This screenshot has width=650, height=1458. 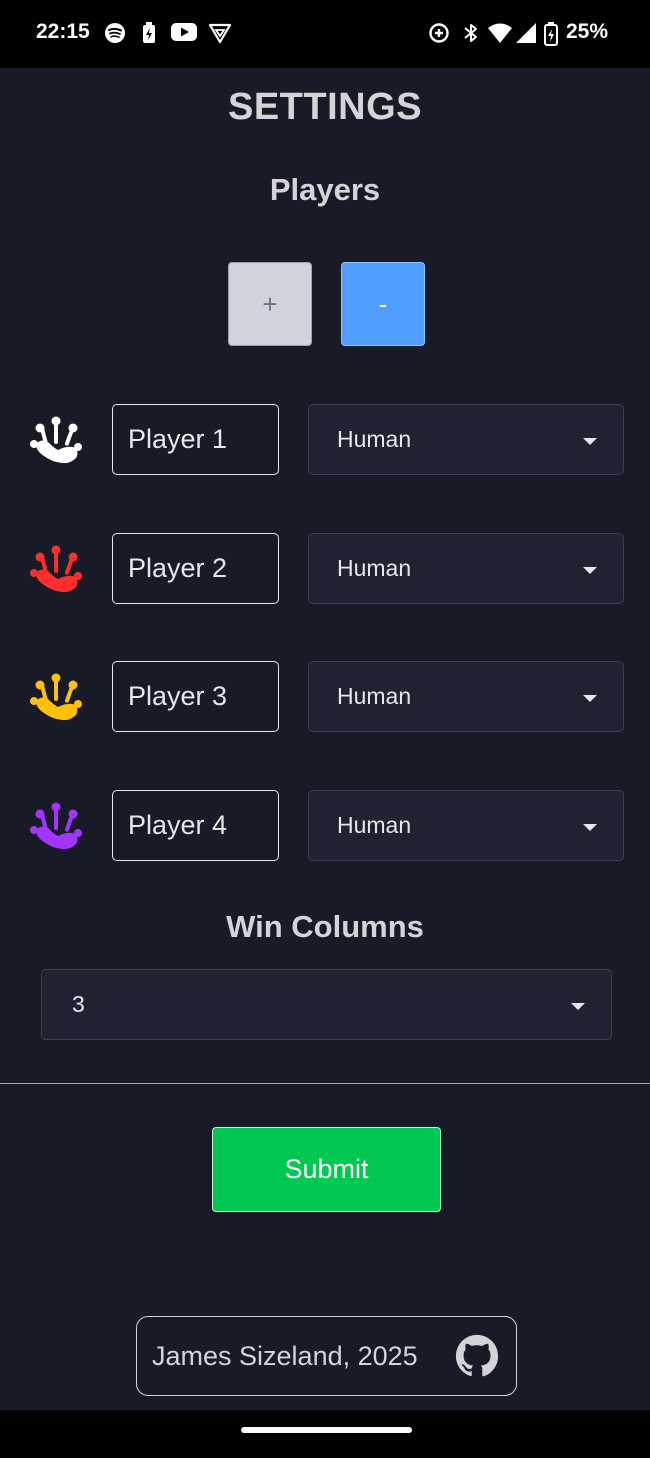 What do you see at coordinates (526, 33) in the screenshot?
I see `signal-icon` at bounding box center [526, 33].